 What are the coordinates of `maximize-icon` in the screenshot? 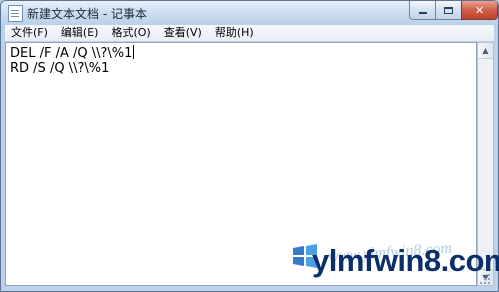 It's located at (448, 10).